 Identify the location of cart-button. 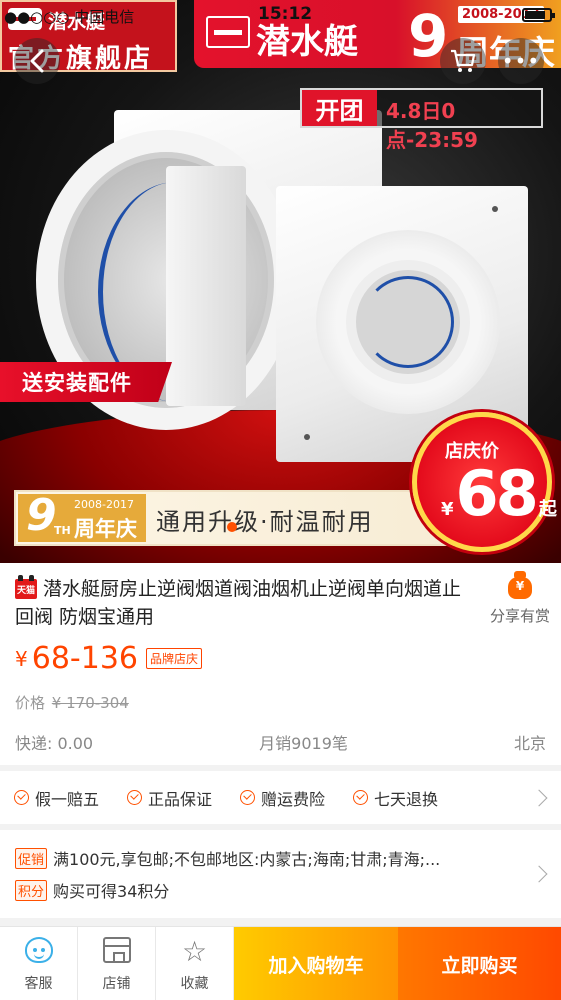
(463, 61).